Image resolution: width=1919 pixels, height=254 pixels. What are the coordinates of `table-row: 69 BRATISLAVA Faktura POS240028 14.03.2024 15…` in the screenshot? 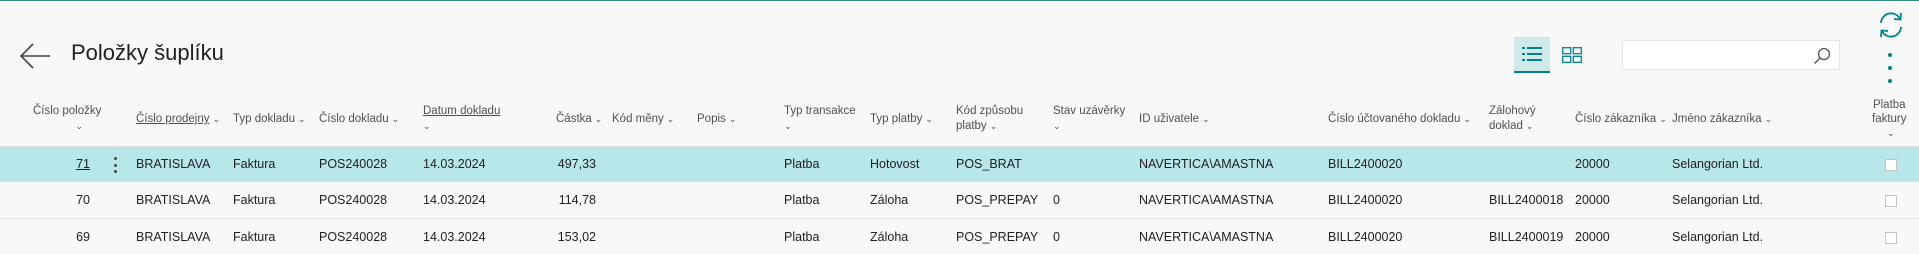 It's located at (959, 237).